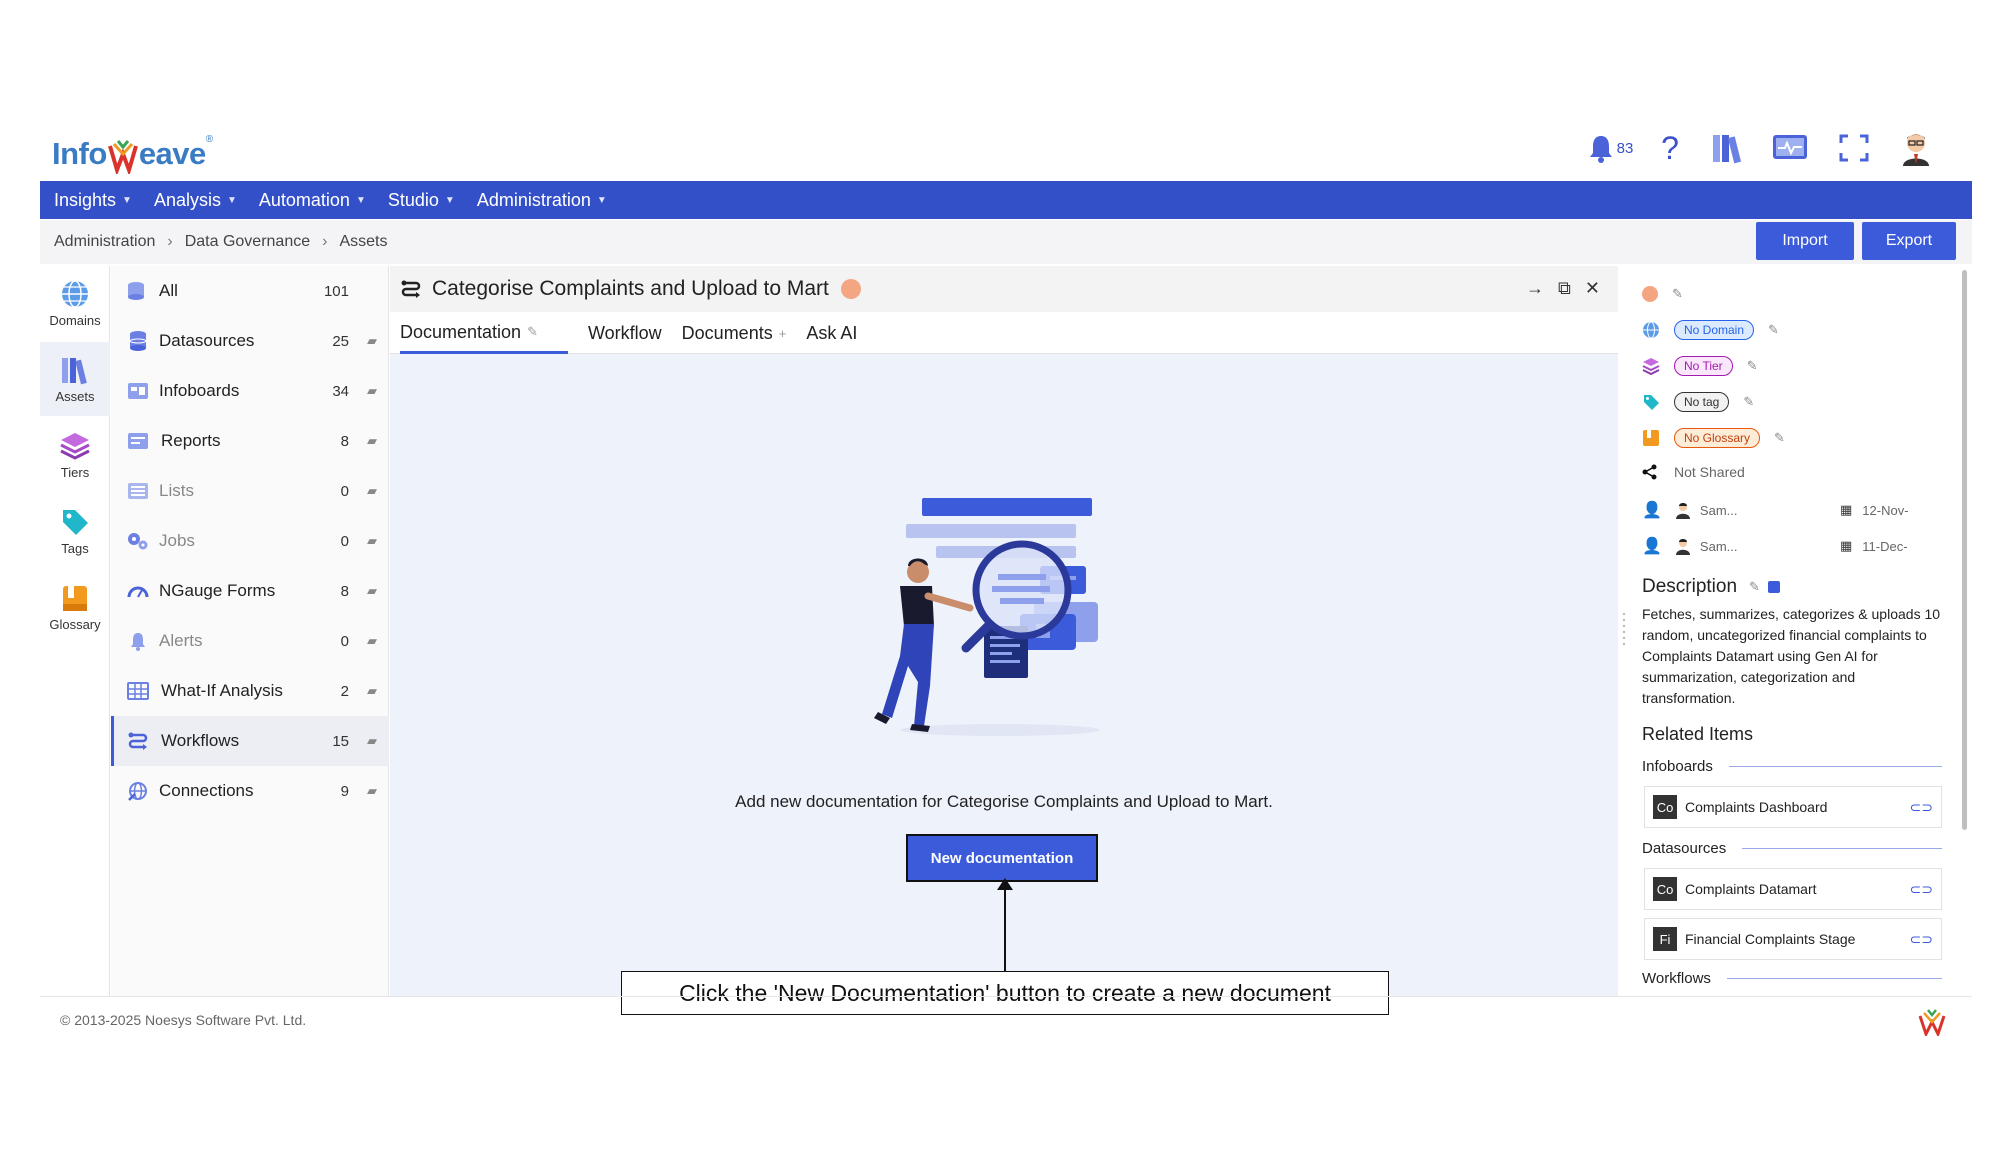 The height and width of the screenshot is (1160, 2000). I want to click on nav-automation: Automation ▼, so click(312, 200).